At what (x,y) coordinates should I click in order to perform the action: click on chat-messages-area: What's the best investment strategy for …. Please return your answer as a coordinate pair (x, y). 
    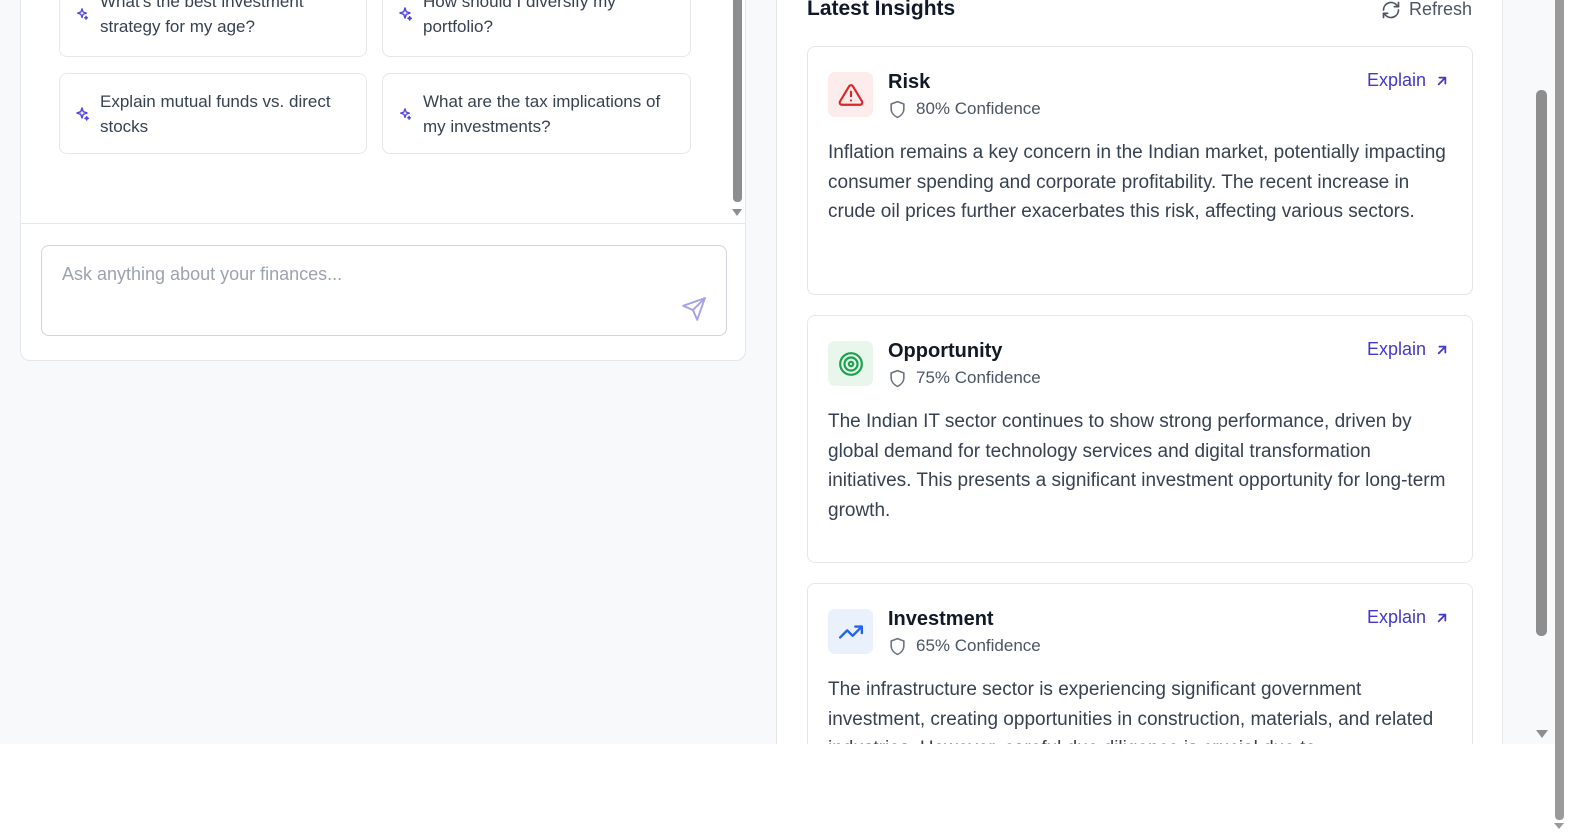
    Looking at the image, I should click on (383, 112).